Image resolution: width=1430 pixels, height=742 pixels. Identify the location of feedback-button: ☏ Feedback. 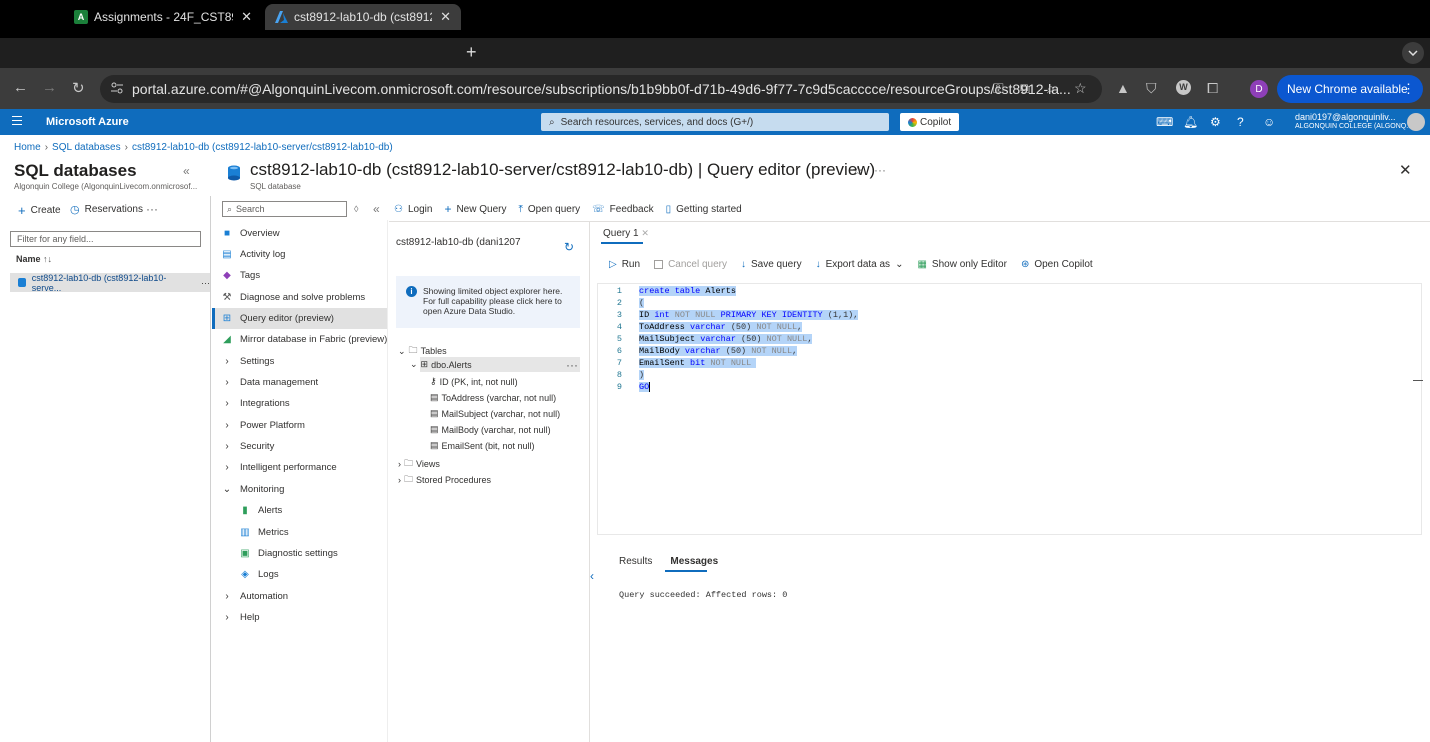
(622, 209).